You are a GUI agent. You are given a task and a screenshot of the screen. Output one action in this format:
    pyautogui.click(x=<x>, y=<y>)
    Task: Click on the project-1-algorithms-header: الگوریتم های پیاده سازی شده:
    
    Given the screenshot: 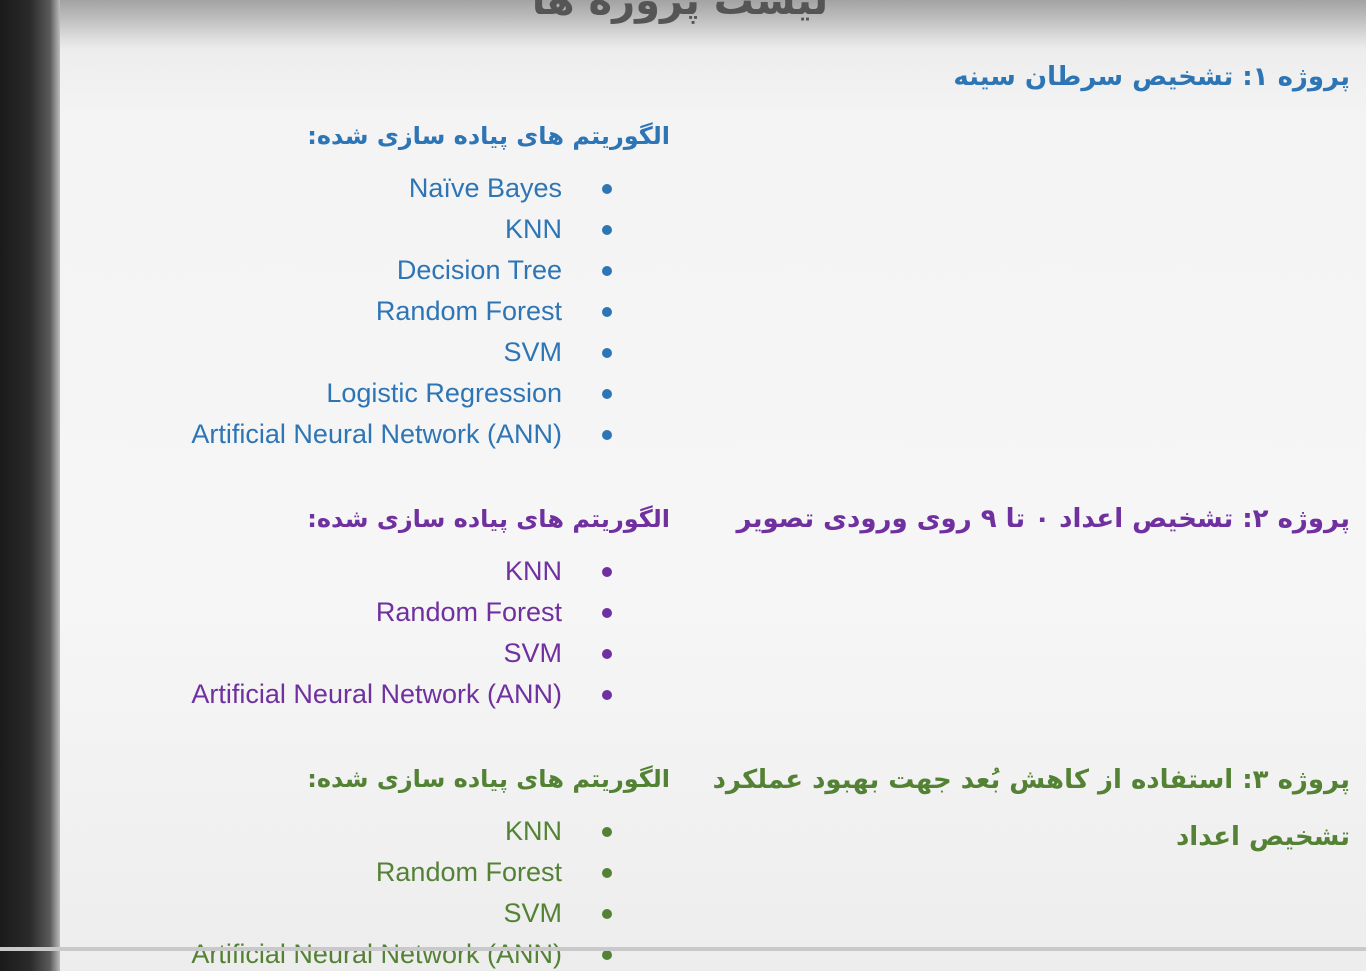 What is the action you would take?
    pyautogui.click(x=488, y=136)
    